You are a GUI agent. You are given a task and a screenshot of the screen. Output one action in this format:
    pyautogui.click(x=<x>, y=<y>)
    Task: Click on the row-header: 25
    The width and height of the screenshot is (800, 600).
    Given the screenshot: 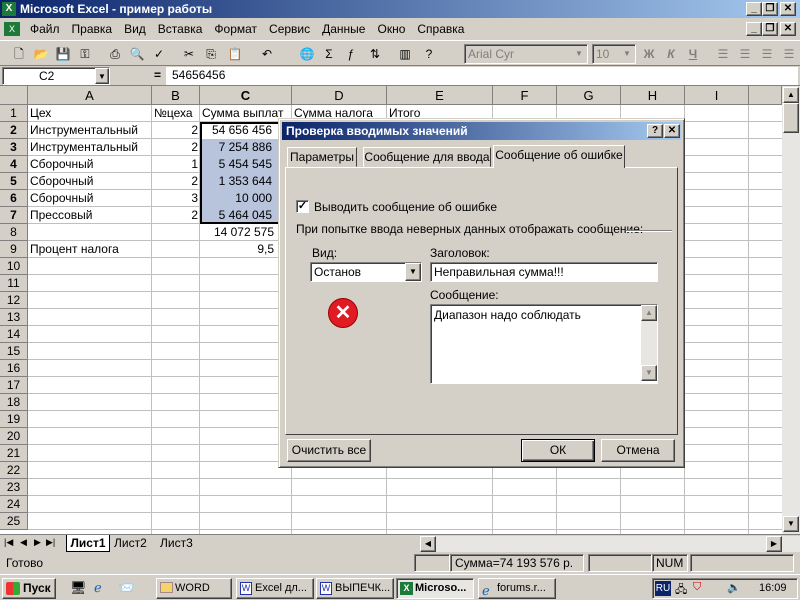 What is the action you would take?
    pyautogui.click(x=14, y=521)
    